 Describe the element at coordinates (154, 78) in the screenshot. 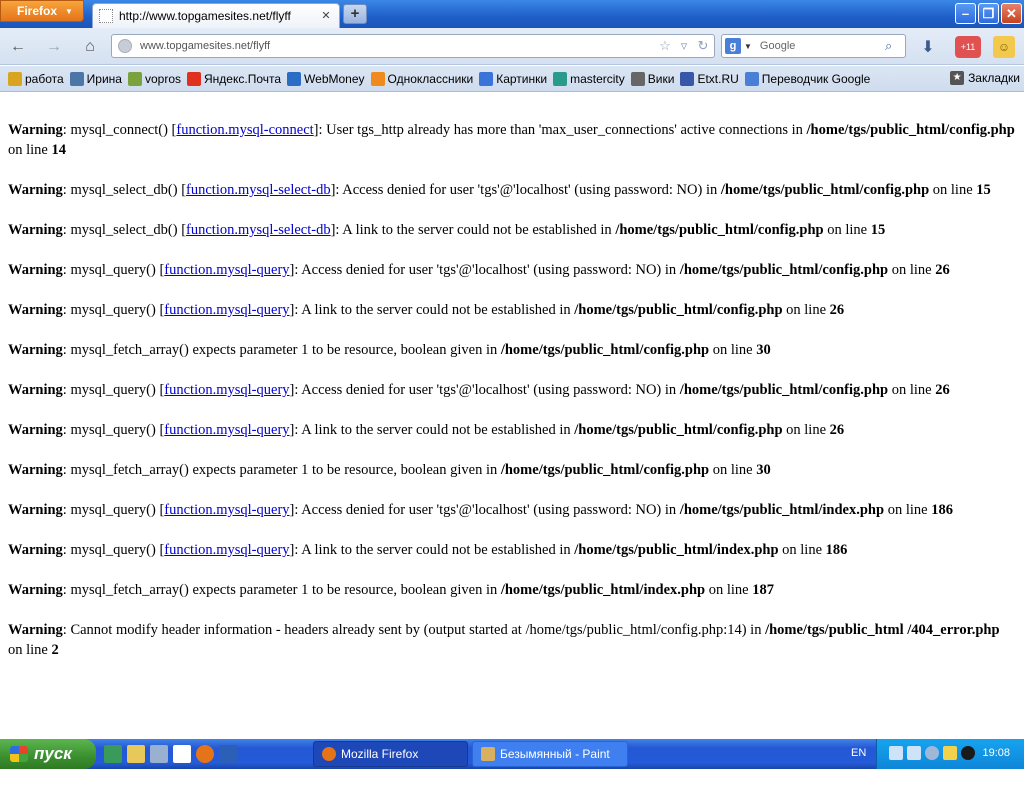

I see `bookmark-item: vopros` at that location.